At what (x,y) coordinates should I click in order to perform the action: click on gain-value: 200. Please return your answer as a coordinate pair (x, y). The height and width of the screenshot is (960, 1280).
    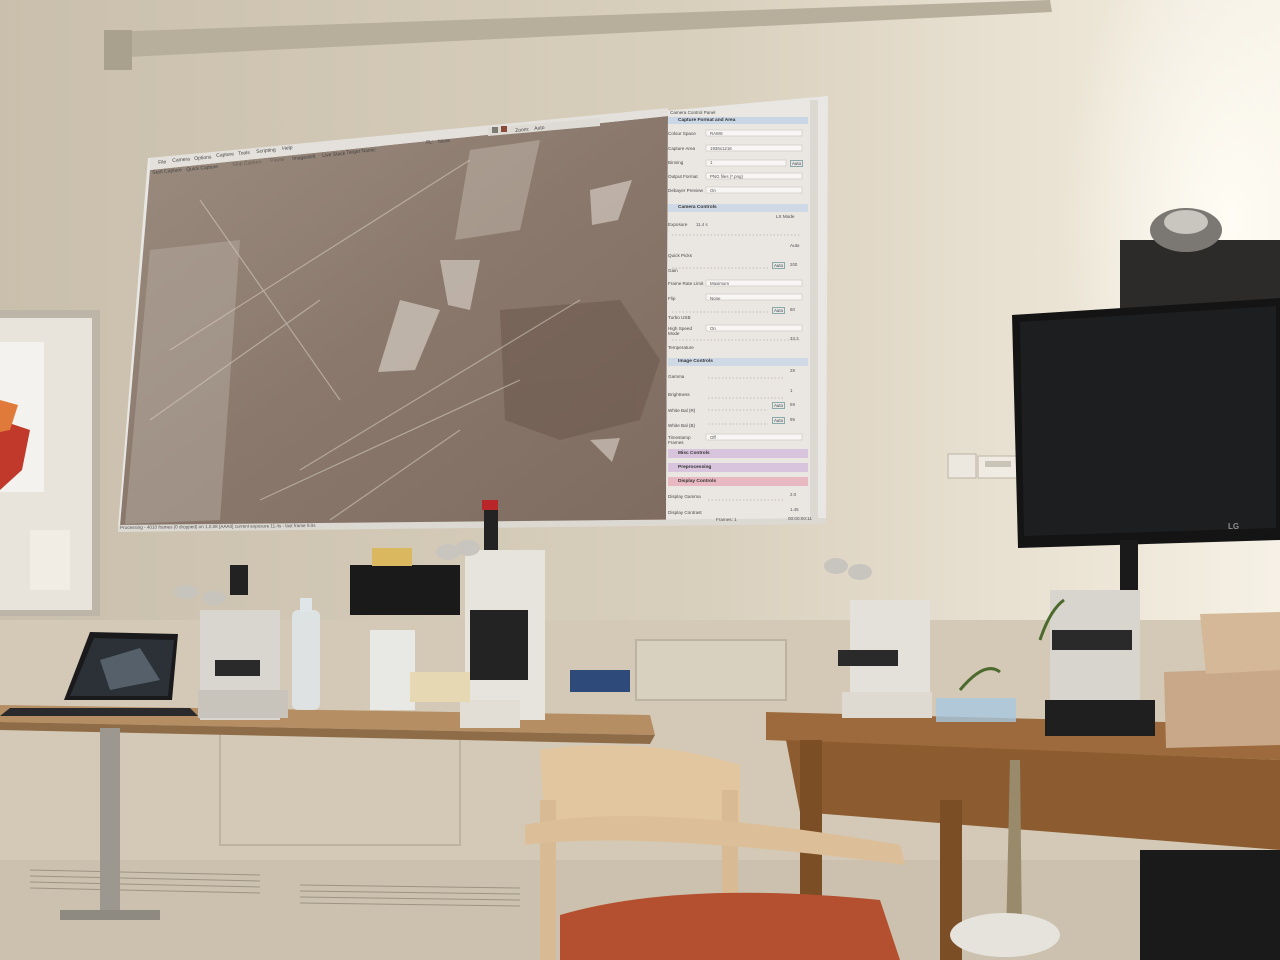
    Looking at the image, I should click on (794, 264).